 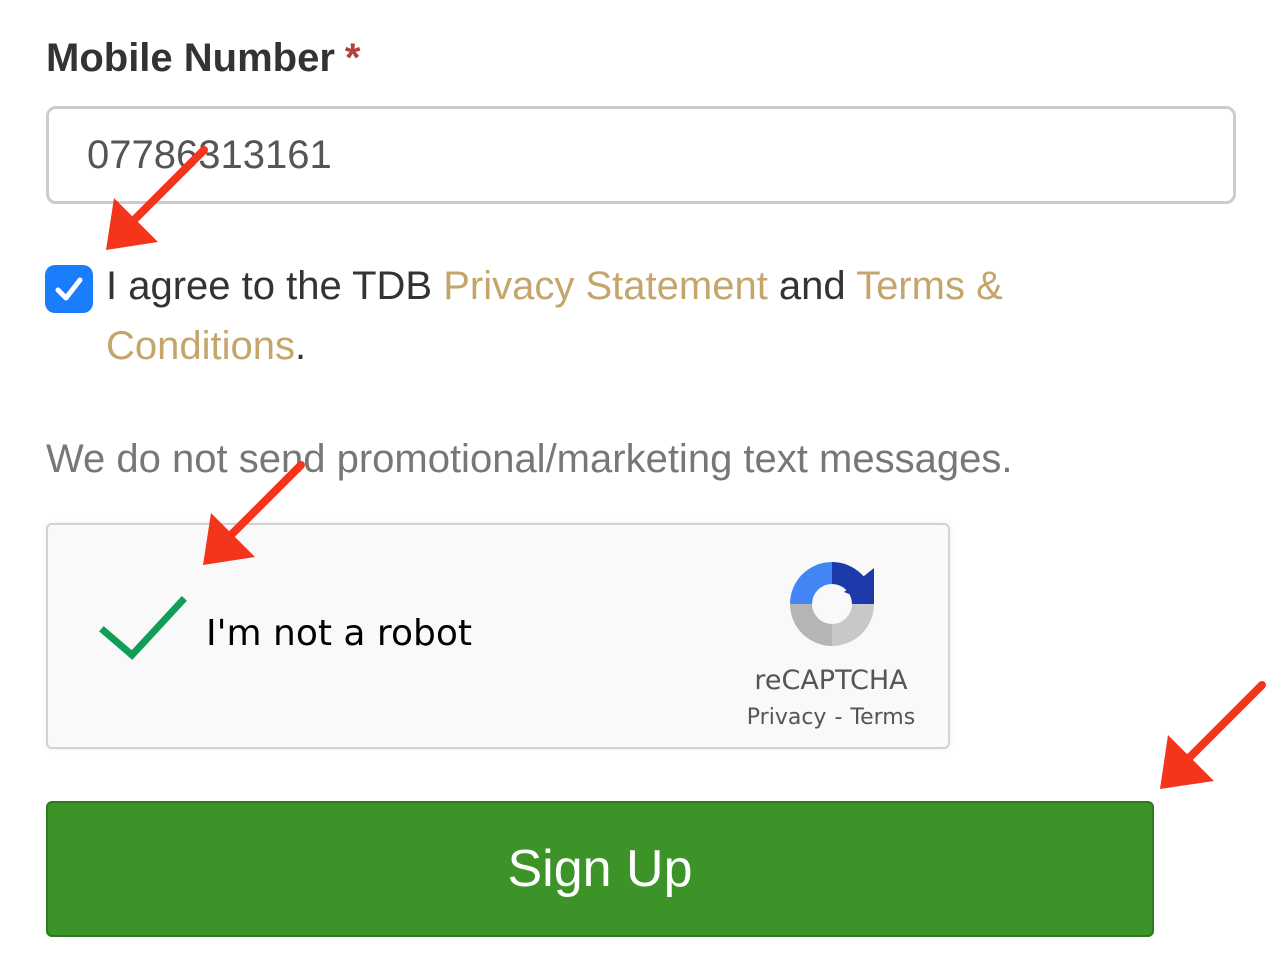 I want to click on sign-up-label: Sign Up, so click(x=600, y=869).